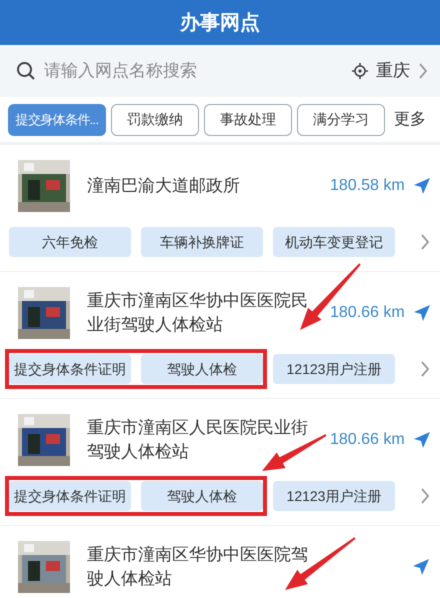  I want to click on search-icon, so click(26, 71).